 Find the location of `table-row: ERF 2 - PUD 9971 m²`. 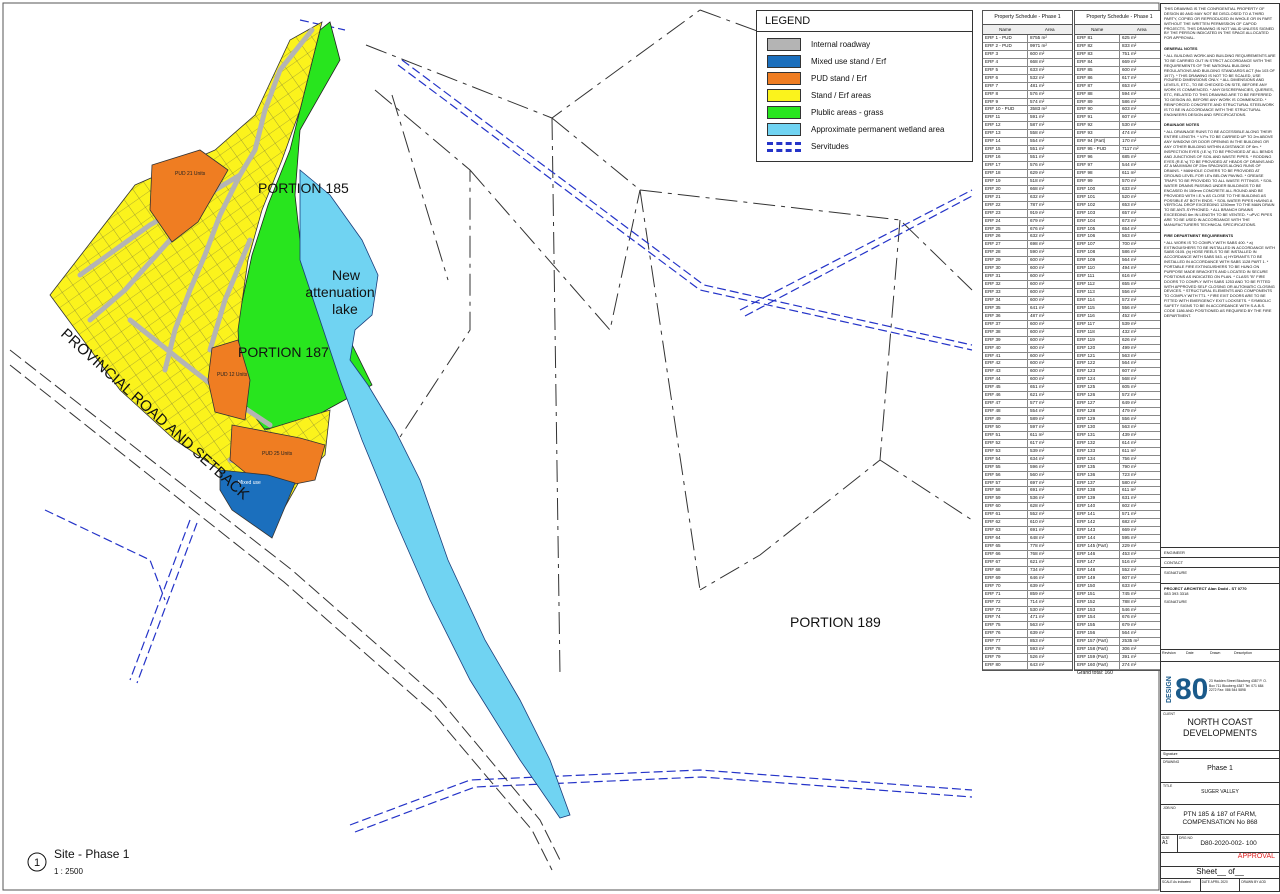

table-row: ERF 2 - PUD 9971 m² is located at coordinates (1027, 46).